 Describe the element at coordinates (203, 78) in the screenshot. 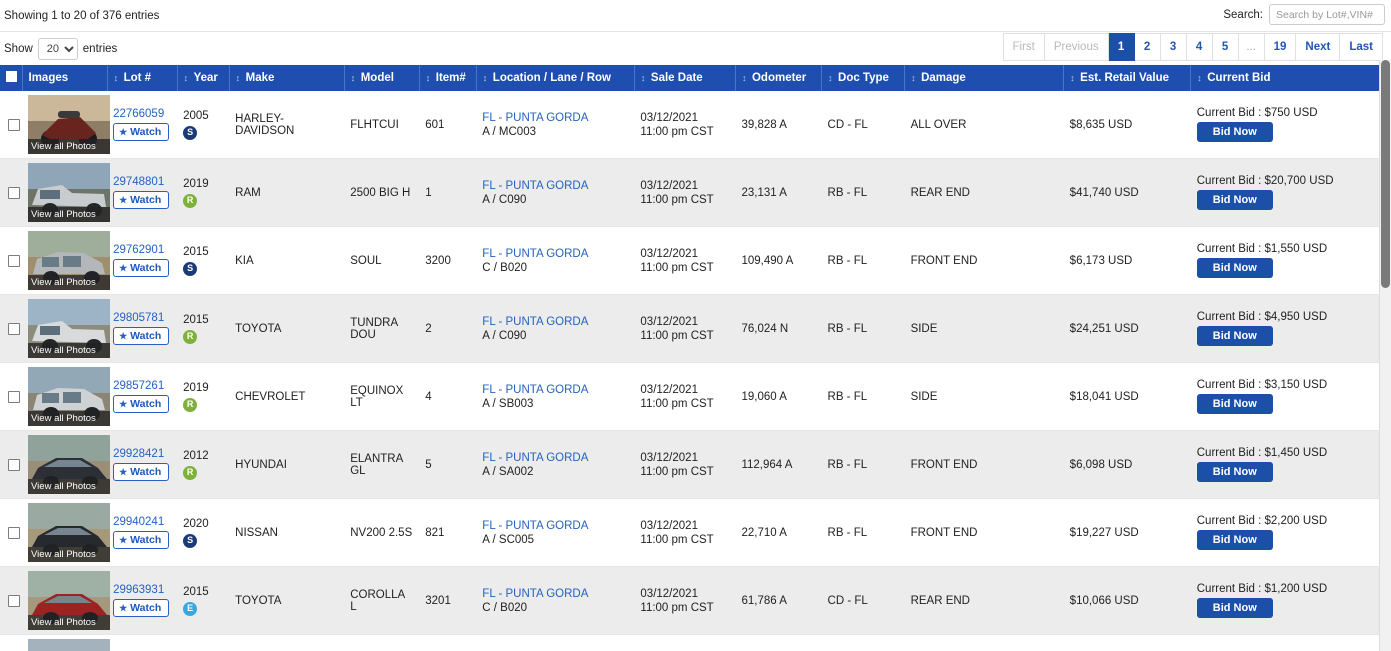

I see `header-year: ↕ Year` at that location.